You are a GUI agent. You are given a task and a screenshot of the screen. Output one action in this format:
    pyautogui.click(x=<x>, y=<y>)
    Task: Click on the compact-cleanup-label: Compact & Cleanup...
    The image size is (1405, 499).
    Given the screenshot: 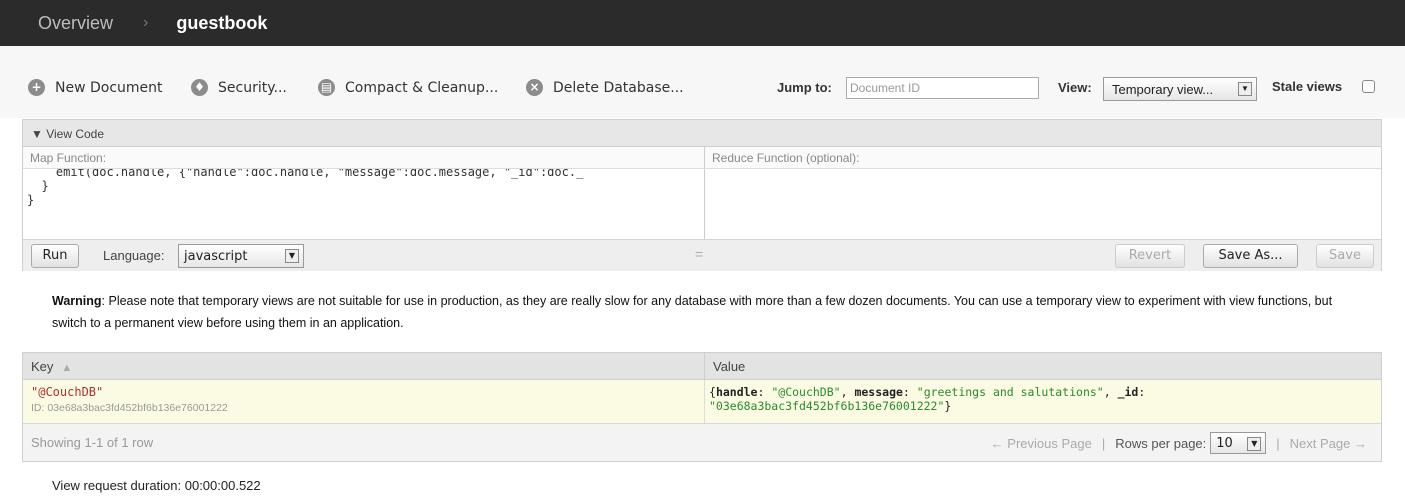 What is the action you would take?
    pyautogui.click(x=422, y=87)
    